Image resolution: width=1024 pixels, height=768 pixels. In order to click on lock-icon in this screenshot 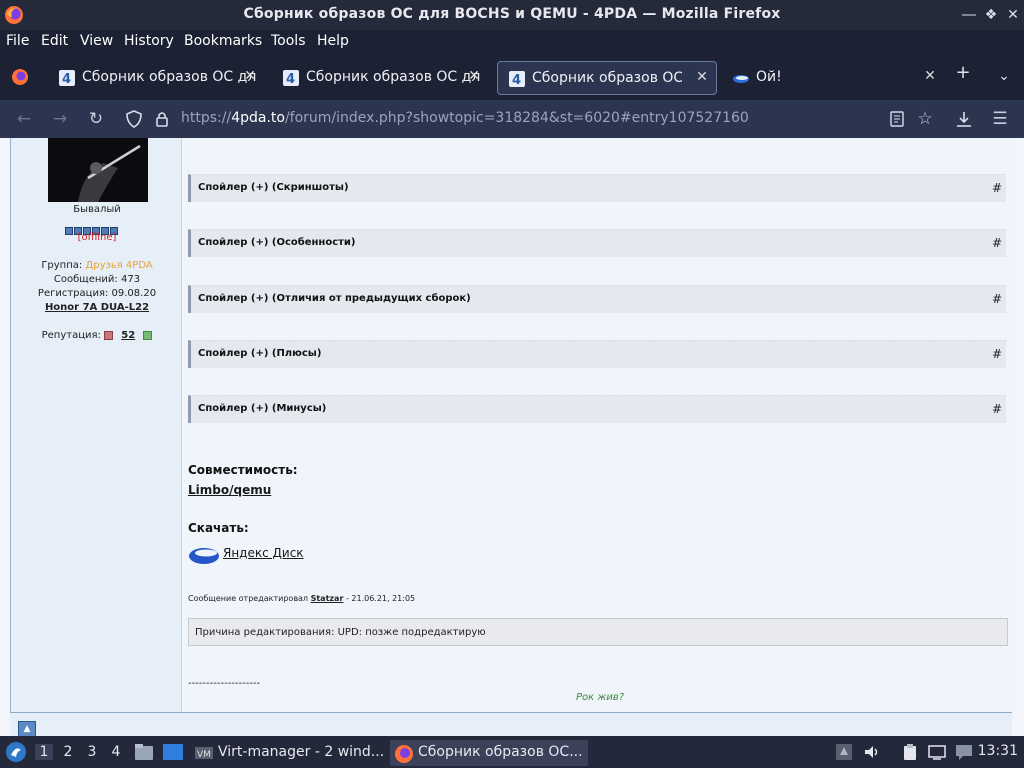, I will do `click(162, 119)`.